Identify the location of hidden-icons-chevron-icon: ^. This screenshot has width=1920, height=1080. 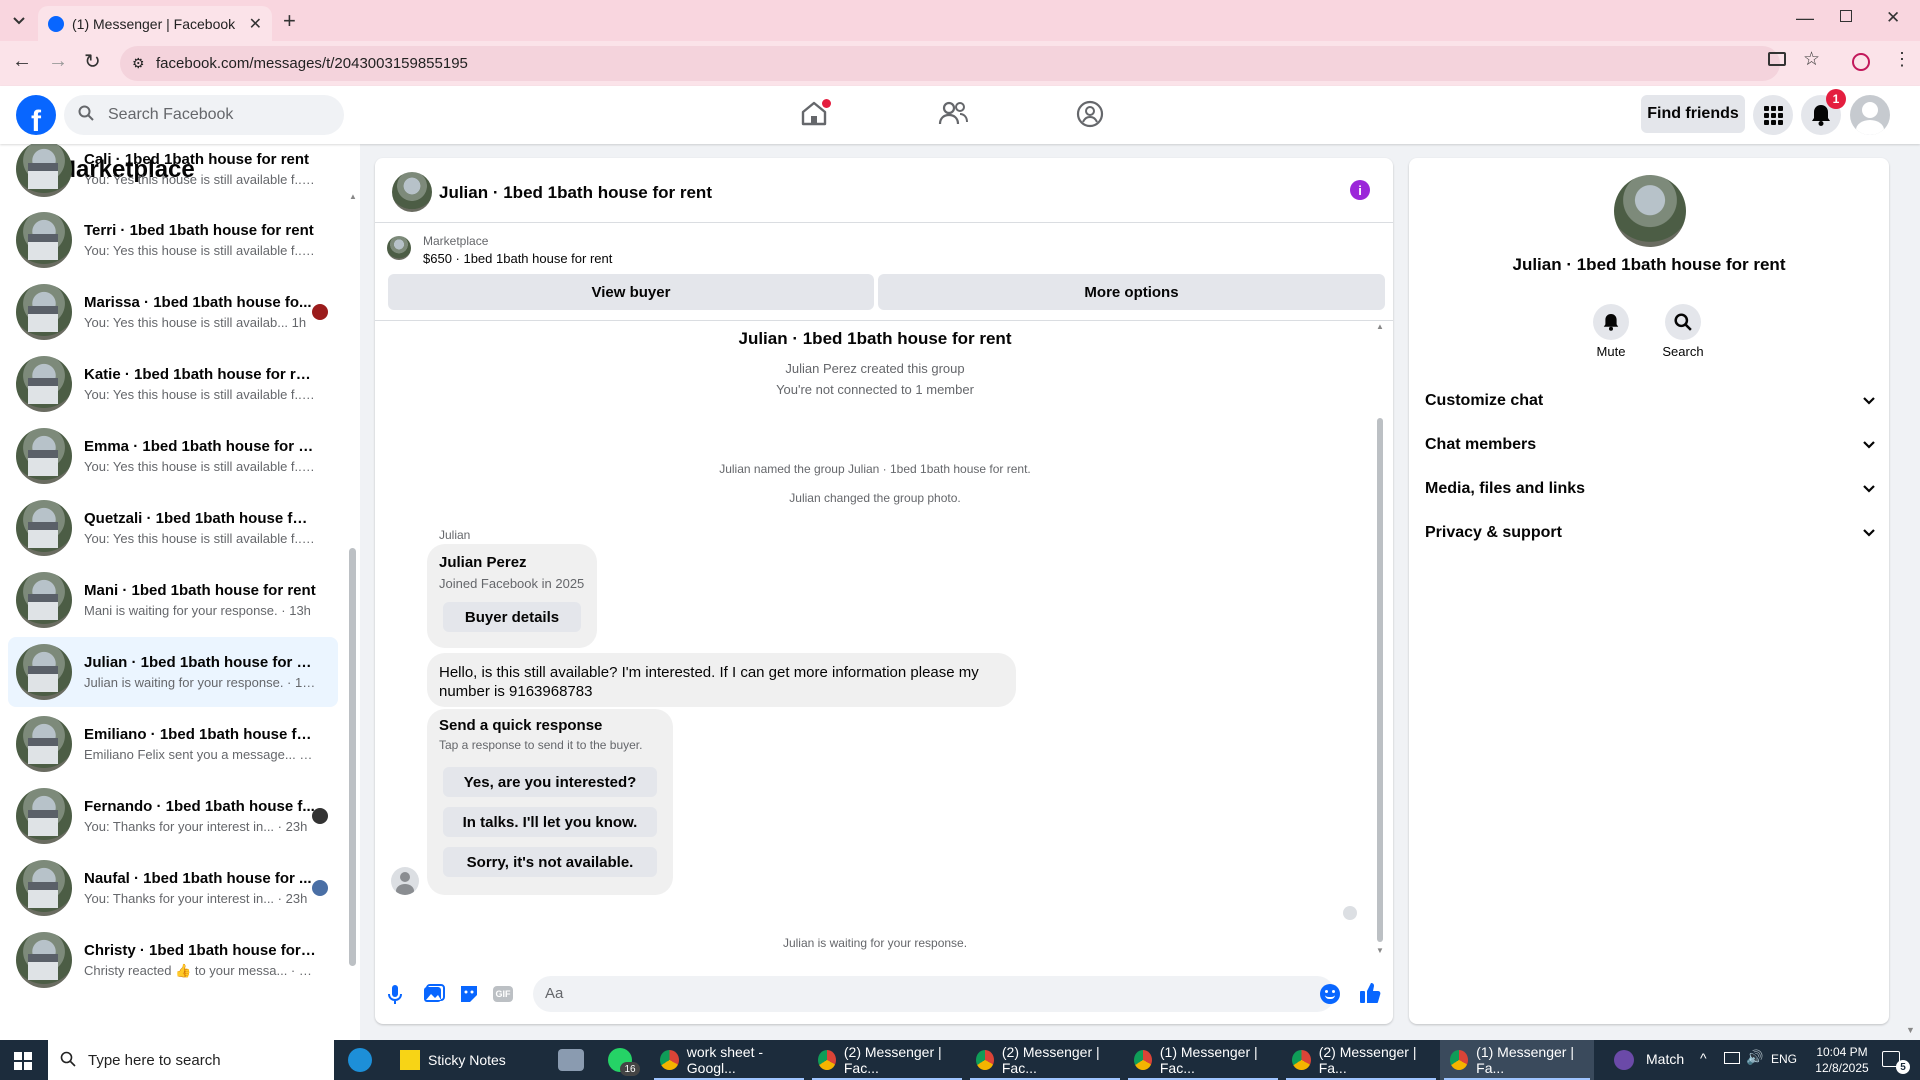
(1703, 1058).